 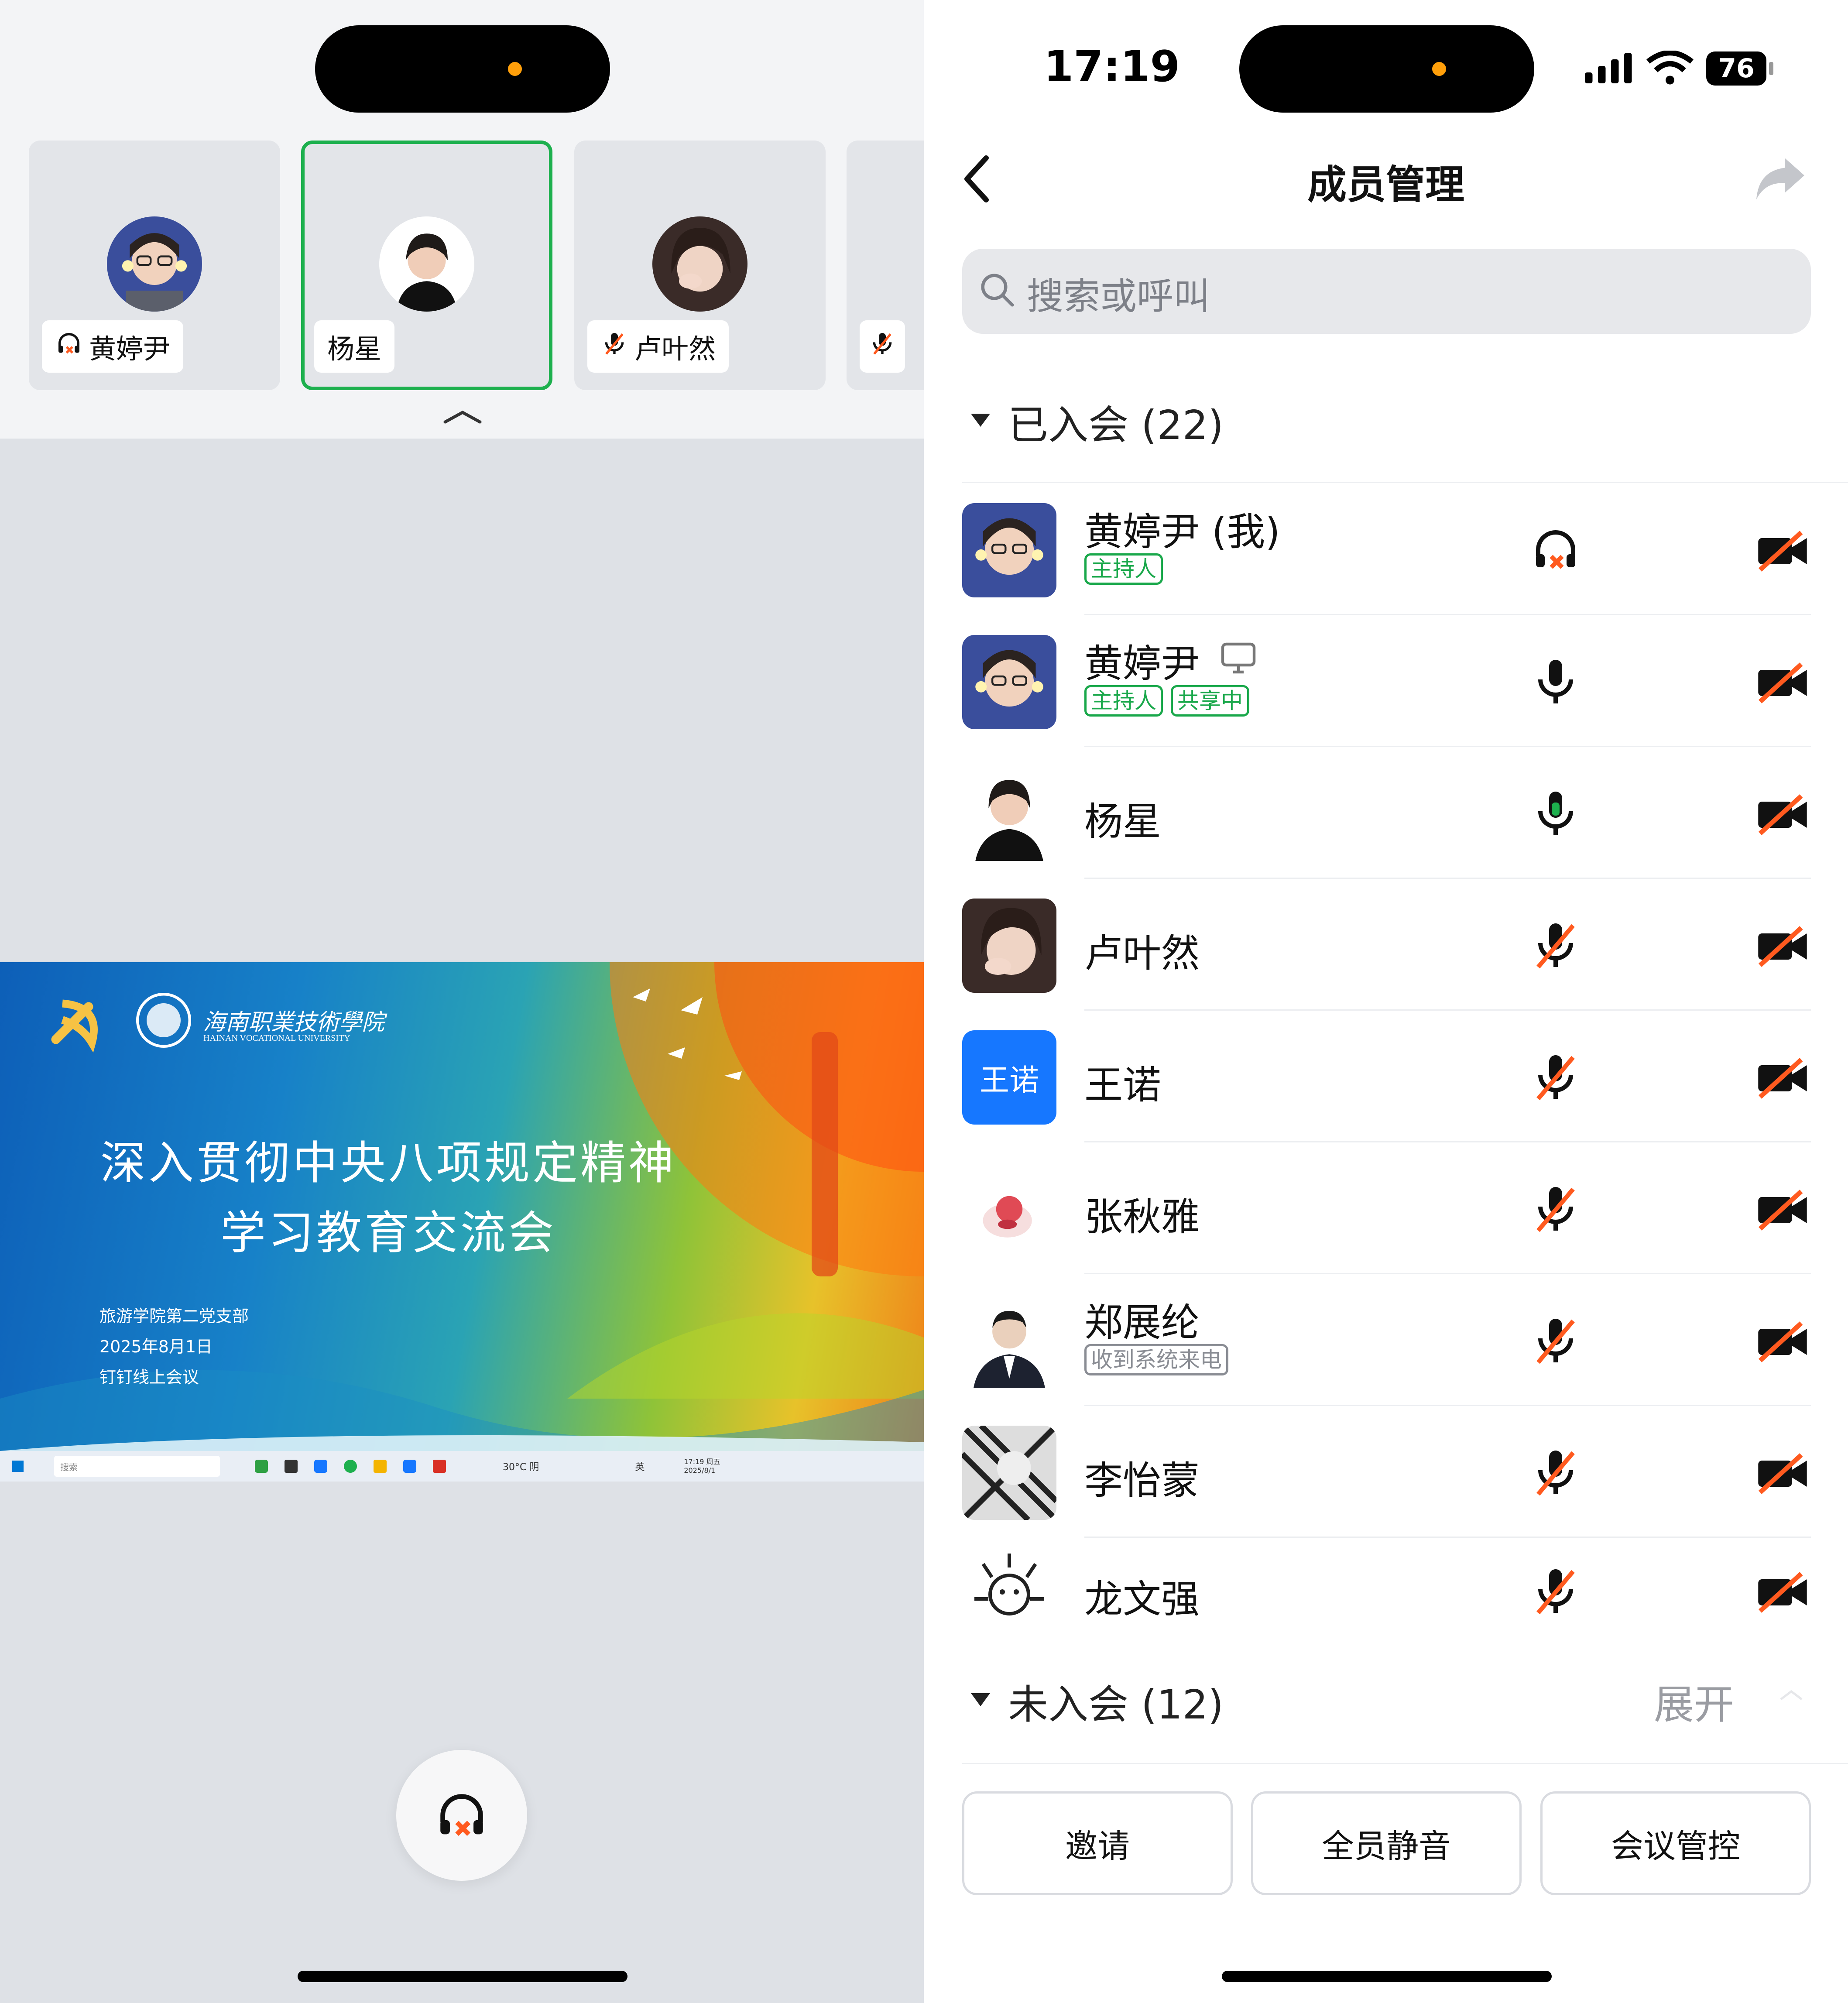 I want to click on school-name: 海南职業技術學院, so click(x=294, y=1023).